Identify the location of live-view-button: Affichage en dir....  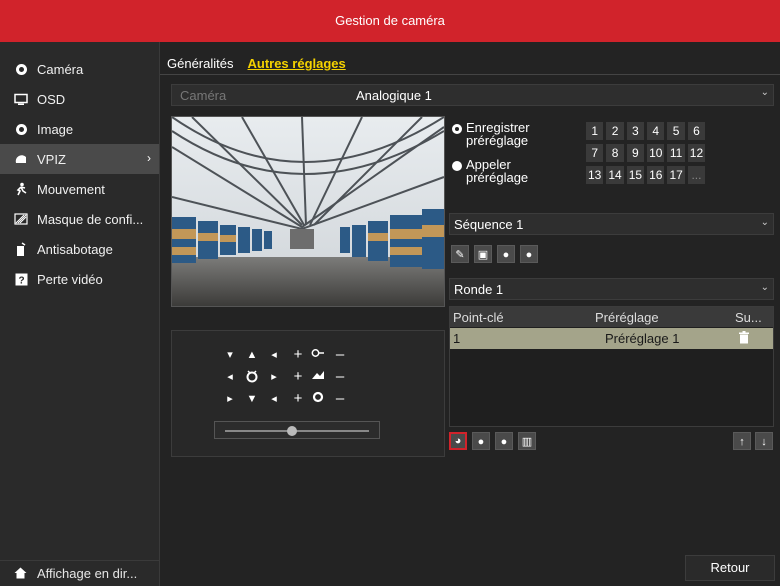
(79, 573).